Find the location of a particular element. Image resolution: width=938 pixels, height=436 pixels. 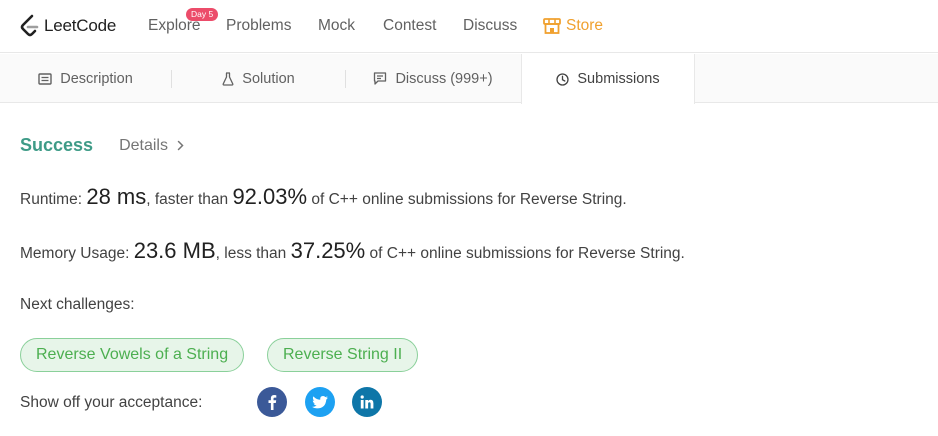

challenge-reverse-vowels: Reverse Vowels of a String is located at coordinates (132, 355).